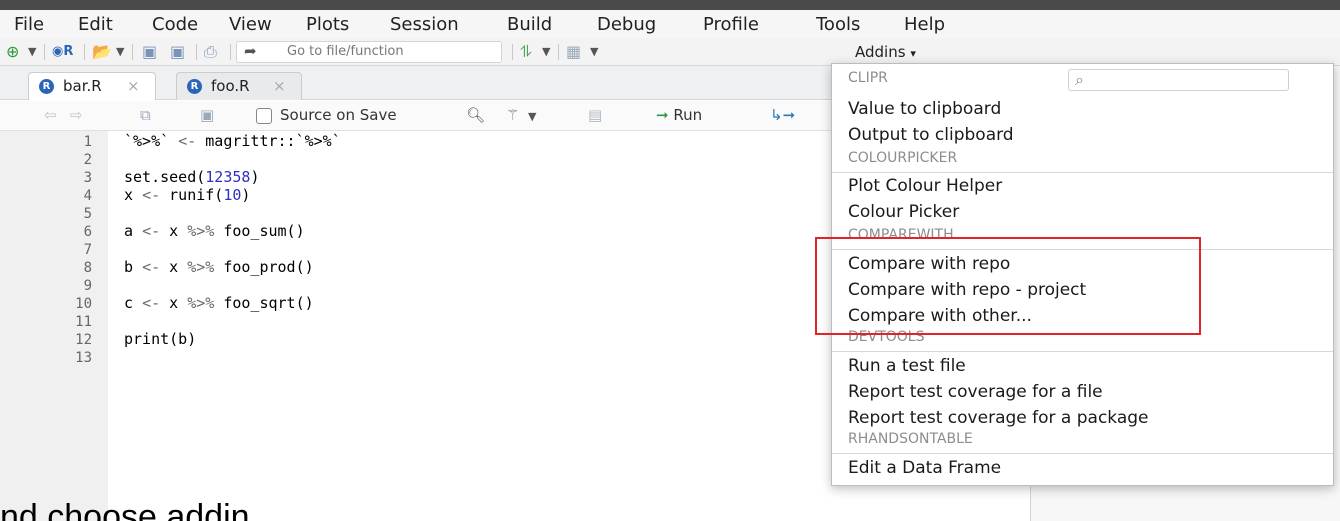 The width and height of the screenshot is (1340, 521). Describe the element at coordinates (87, 142) in the screenshot. I see `line-number: 1` at that location.